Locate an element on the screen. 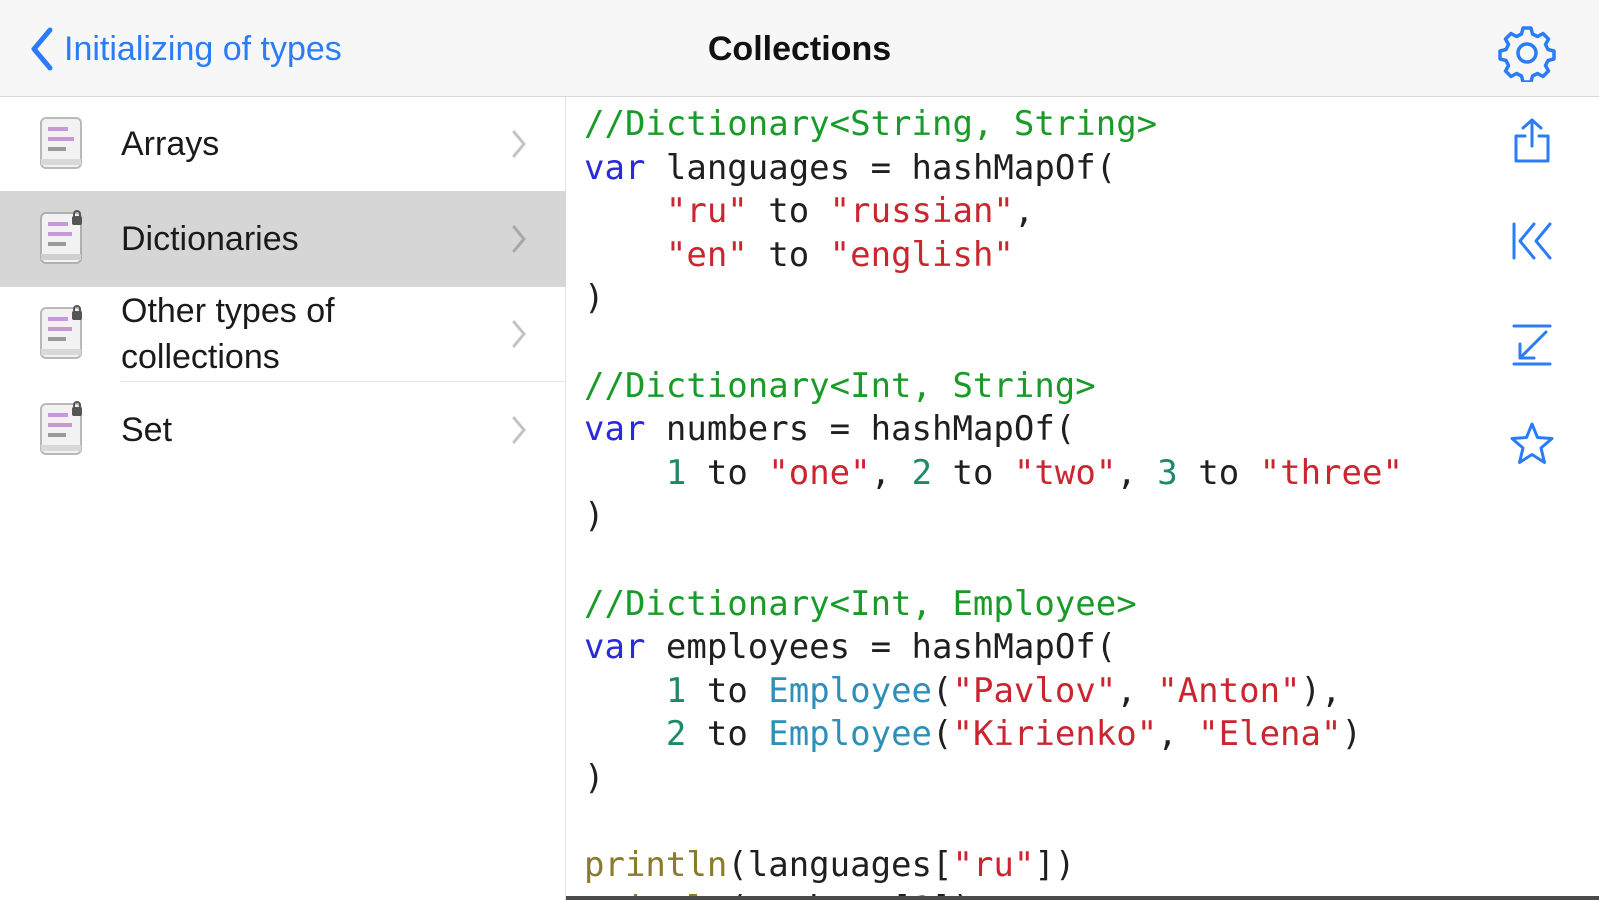  code-token: numbers = hashMapOf( is located at coordinates (860, 429).